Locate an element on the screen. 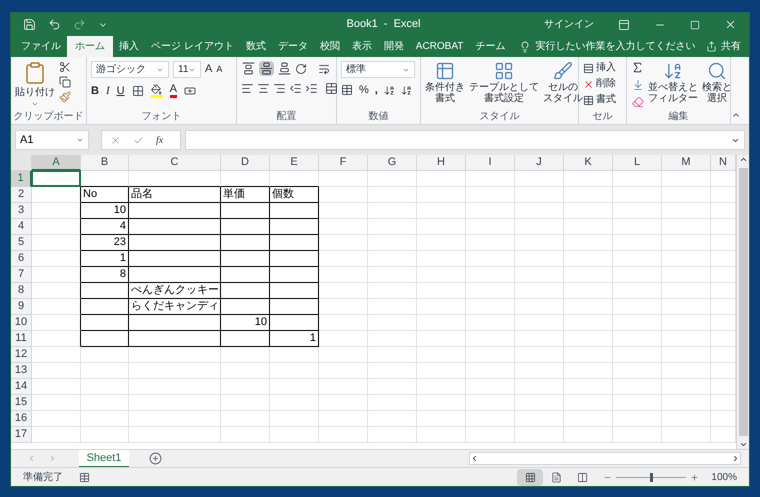 The image size is (760, 497). row-header: 4 is located at coordinates (21, 227).